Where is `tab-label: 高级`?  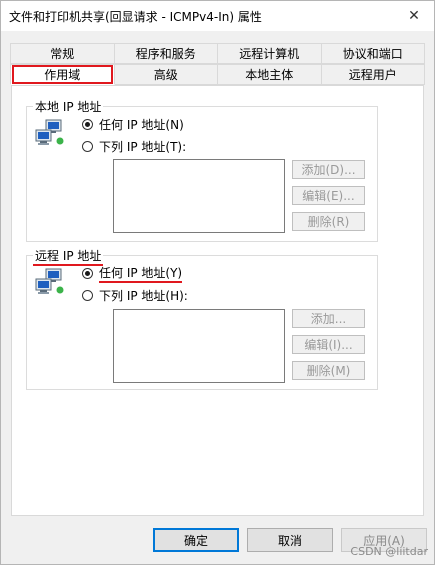 tab-label: 高级 is located at coordinates (165, 75).